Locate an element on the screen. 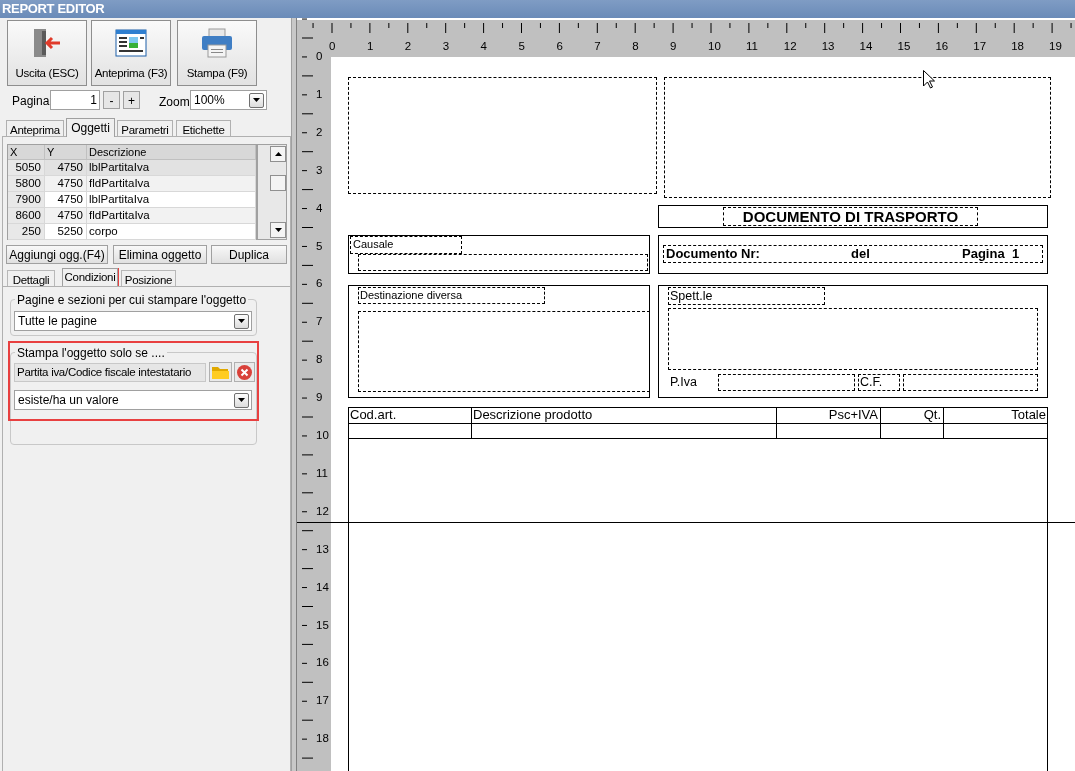 The image size is (1075, 771). report-title: DOCUMENTO DI TRASPORTO is located at coordinates (850, 216).